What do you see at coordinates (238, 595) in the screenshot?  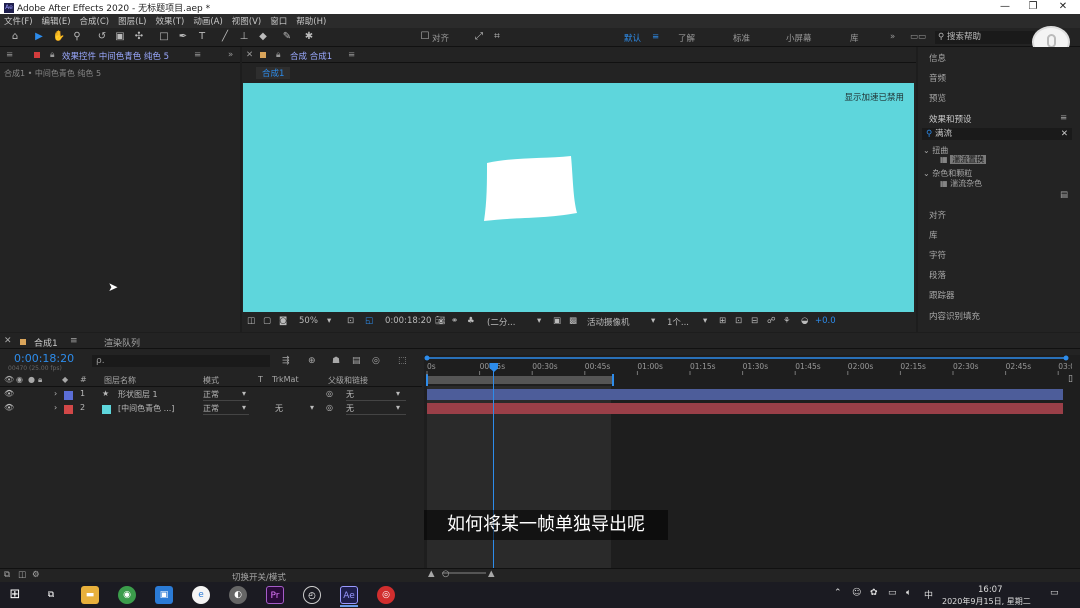 I see `app-icon: ◐` at bounding box center [238, 595].